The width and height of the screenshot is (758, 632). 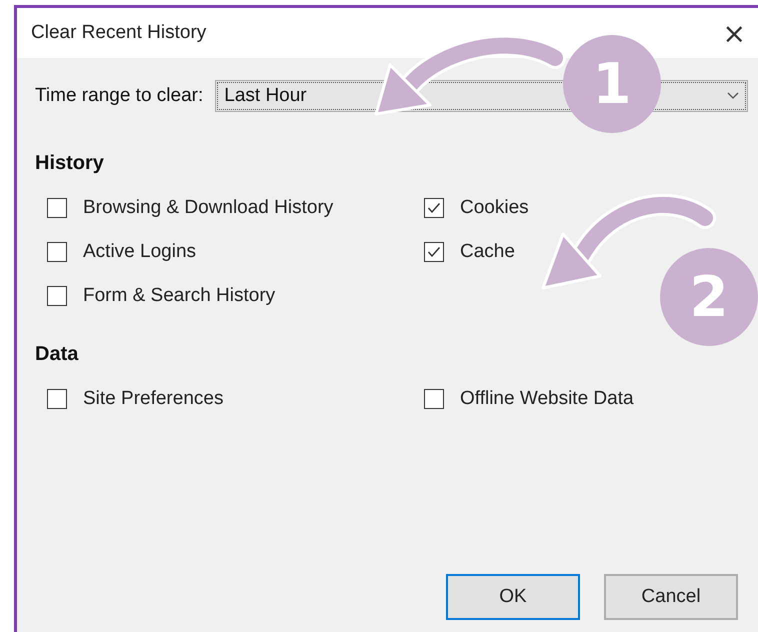 What do you see at coordinates (513, 597) in the screenshot?
I see `ok-button: OK` at bounding box center [513, 597].